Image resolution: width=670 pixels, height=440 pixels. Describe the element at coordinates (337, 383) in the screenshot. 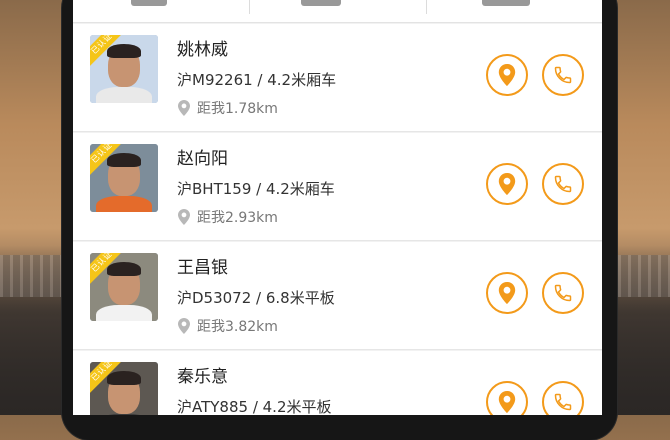

I see `driver-list-item: 已认证 秦乐意 沪ATY885 / 4.2米平板` at that location.